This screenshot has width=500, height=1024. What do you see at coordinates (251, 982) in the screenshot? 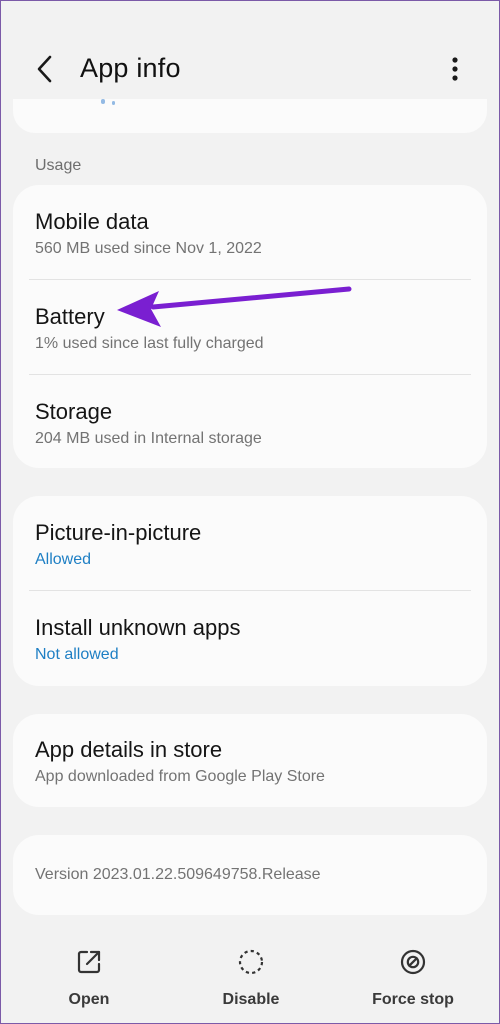
I see `disable-button: Disable` at bounding box center [251, 982].